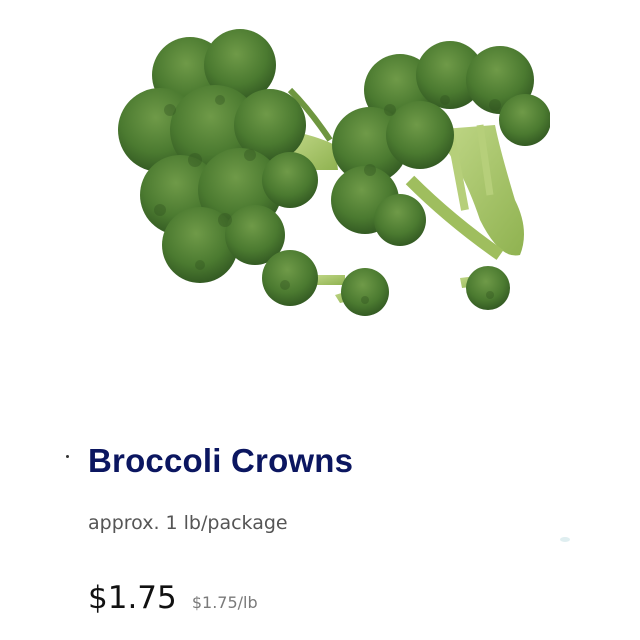  I want to click on price: $1.75, so click(132, 598).